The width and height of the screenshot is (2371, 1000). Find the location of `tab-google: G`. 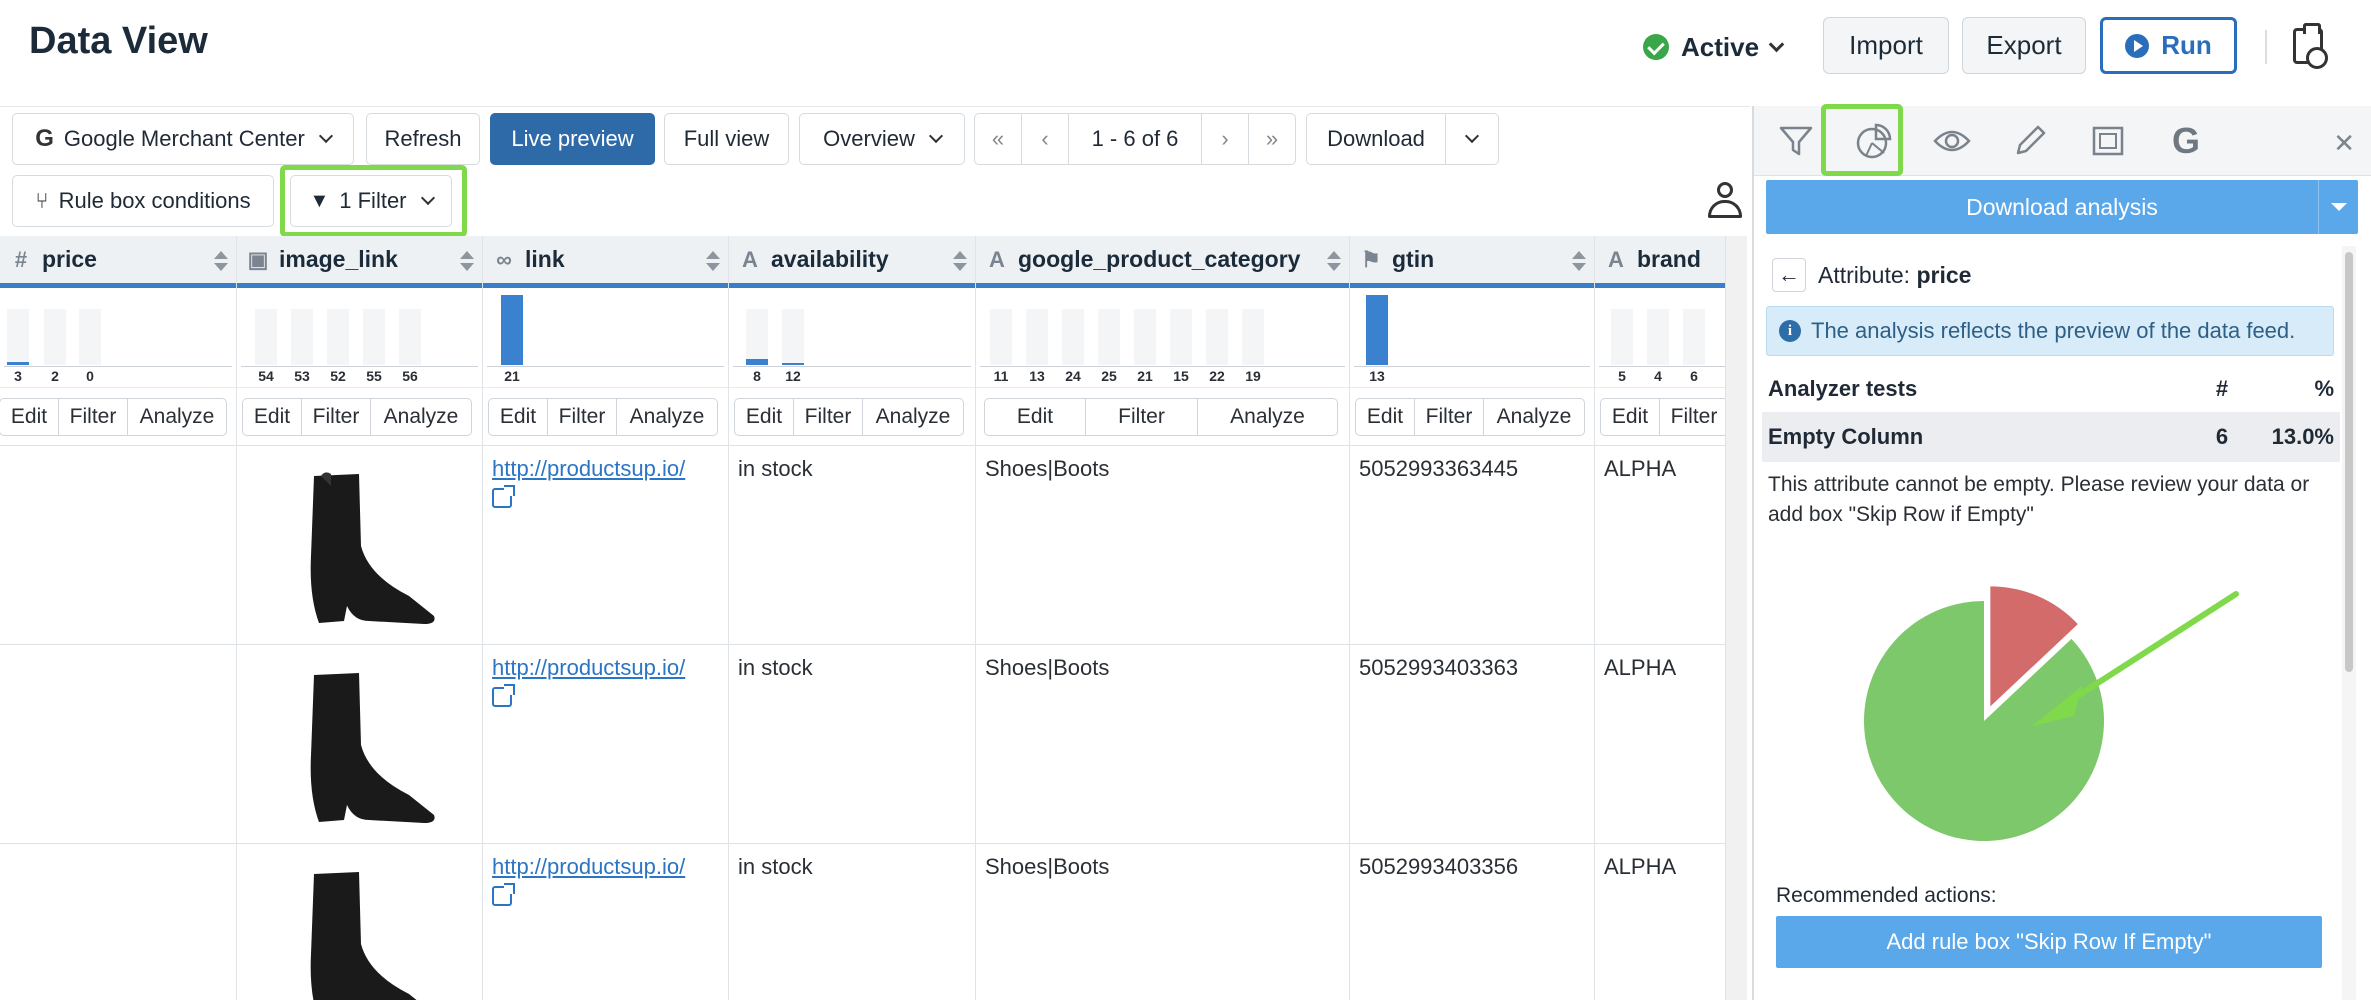

tab-google: G is located at coordinates (2186, 141).